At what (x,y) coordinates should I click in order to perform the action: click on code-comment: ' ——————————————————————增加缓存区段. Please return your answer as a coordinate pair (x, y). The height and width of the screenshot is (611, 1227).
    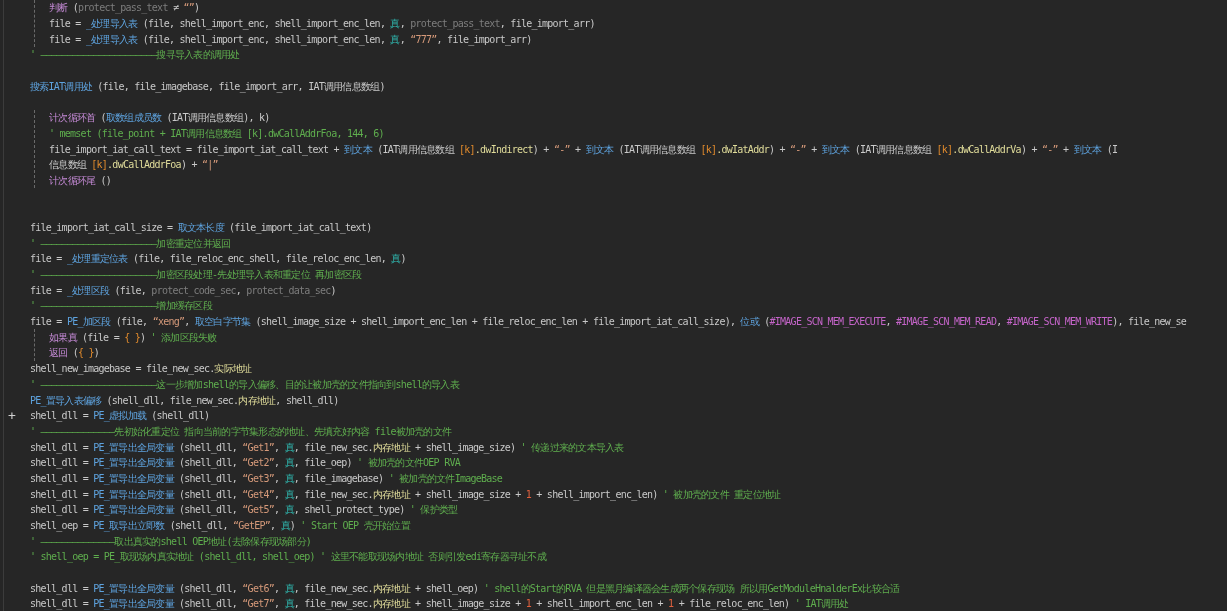
    Looking at the image, I should click on (121, 306).